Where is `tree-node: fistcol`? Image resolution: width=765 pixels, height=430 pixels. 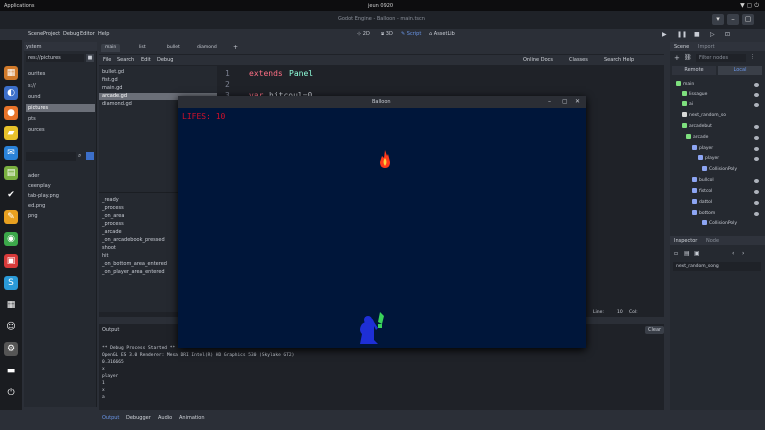
tree-node: fistcol is located at coordinates (702, 192).